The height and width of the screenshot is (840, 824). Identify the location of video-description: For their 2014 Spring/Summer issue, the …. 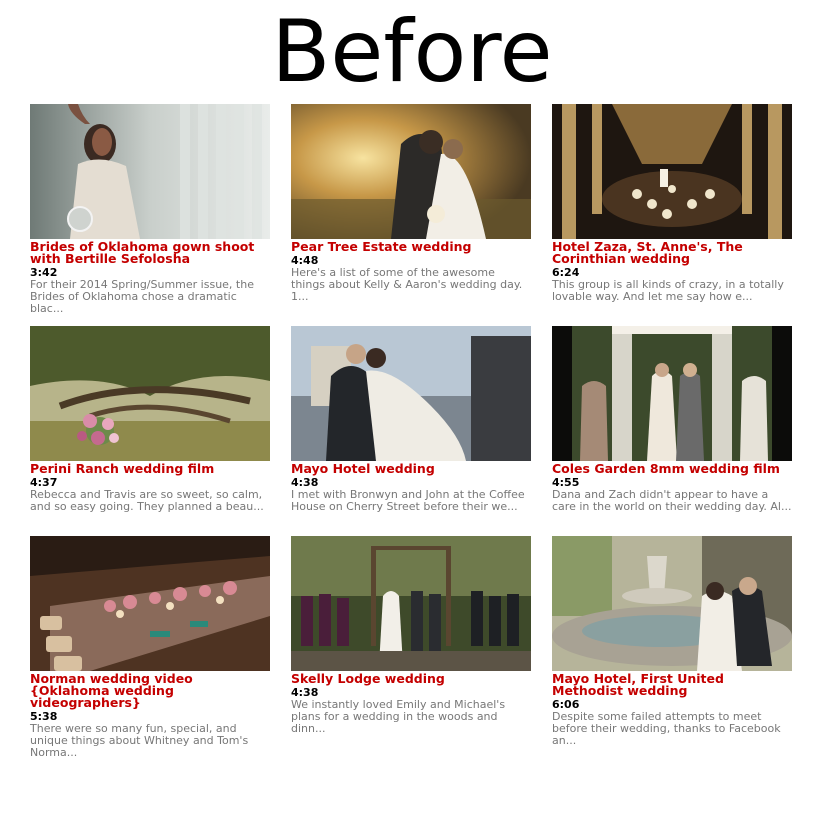
(142, 296).